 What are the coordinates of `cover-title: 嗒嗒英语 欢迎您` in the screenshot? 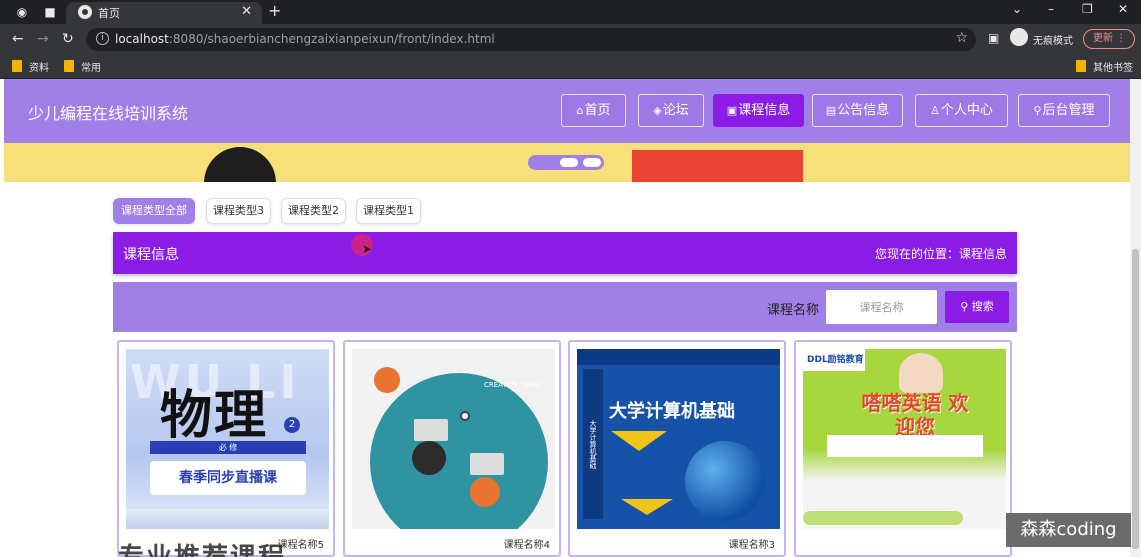 It's located at (915, 415).